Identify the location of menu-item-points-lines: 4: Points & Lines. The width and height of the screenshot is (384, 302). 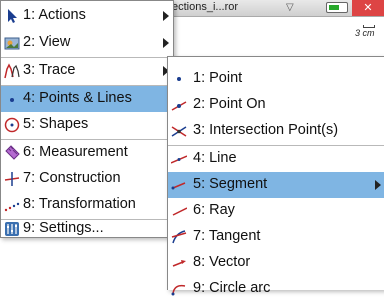
(87, 99).